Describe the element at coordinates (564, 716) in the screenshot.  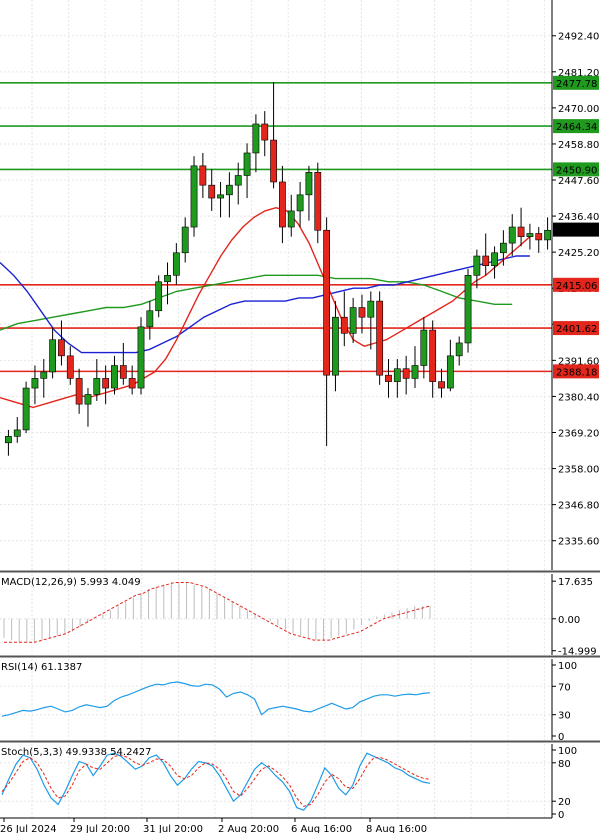
I see `rsi-tick-label: 30` at that location.